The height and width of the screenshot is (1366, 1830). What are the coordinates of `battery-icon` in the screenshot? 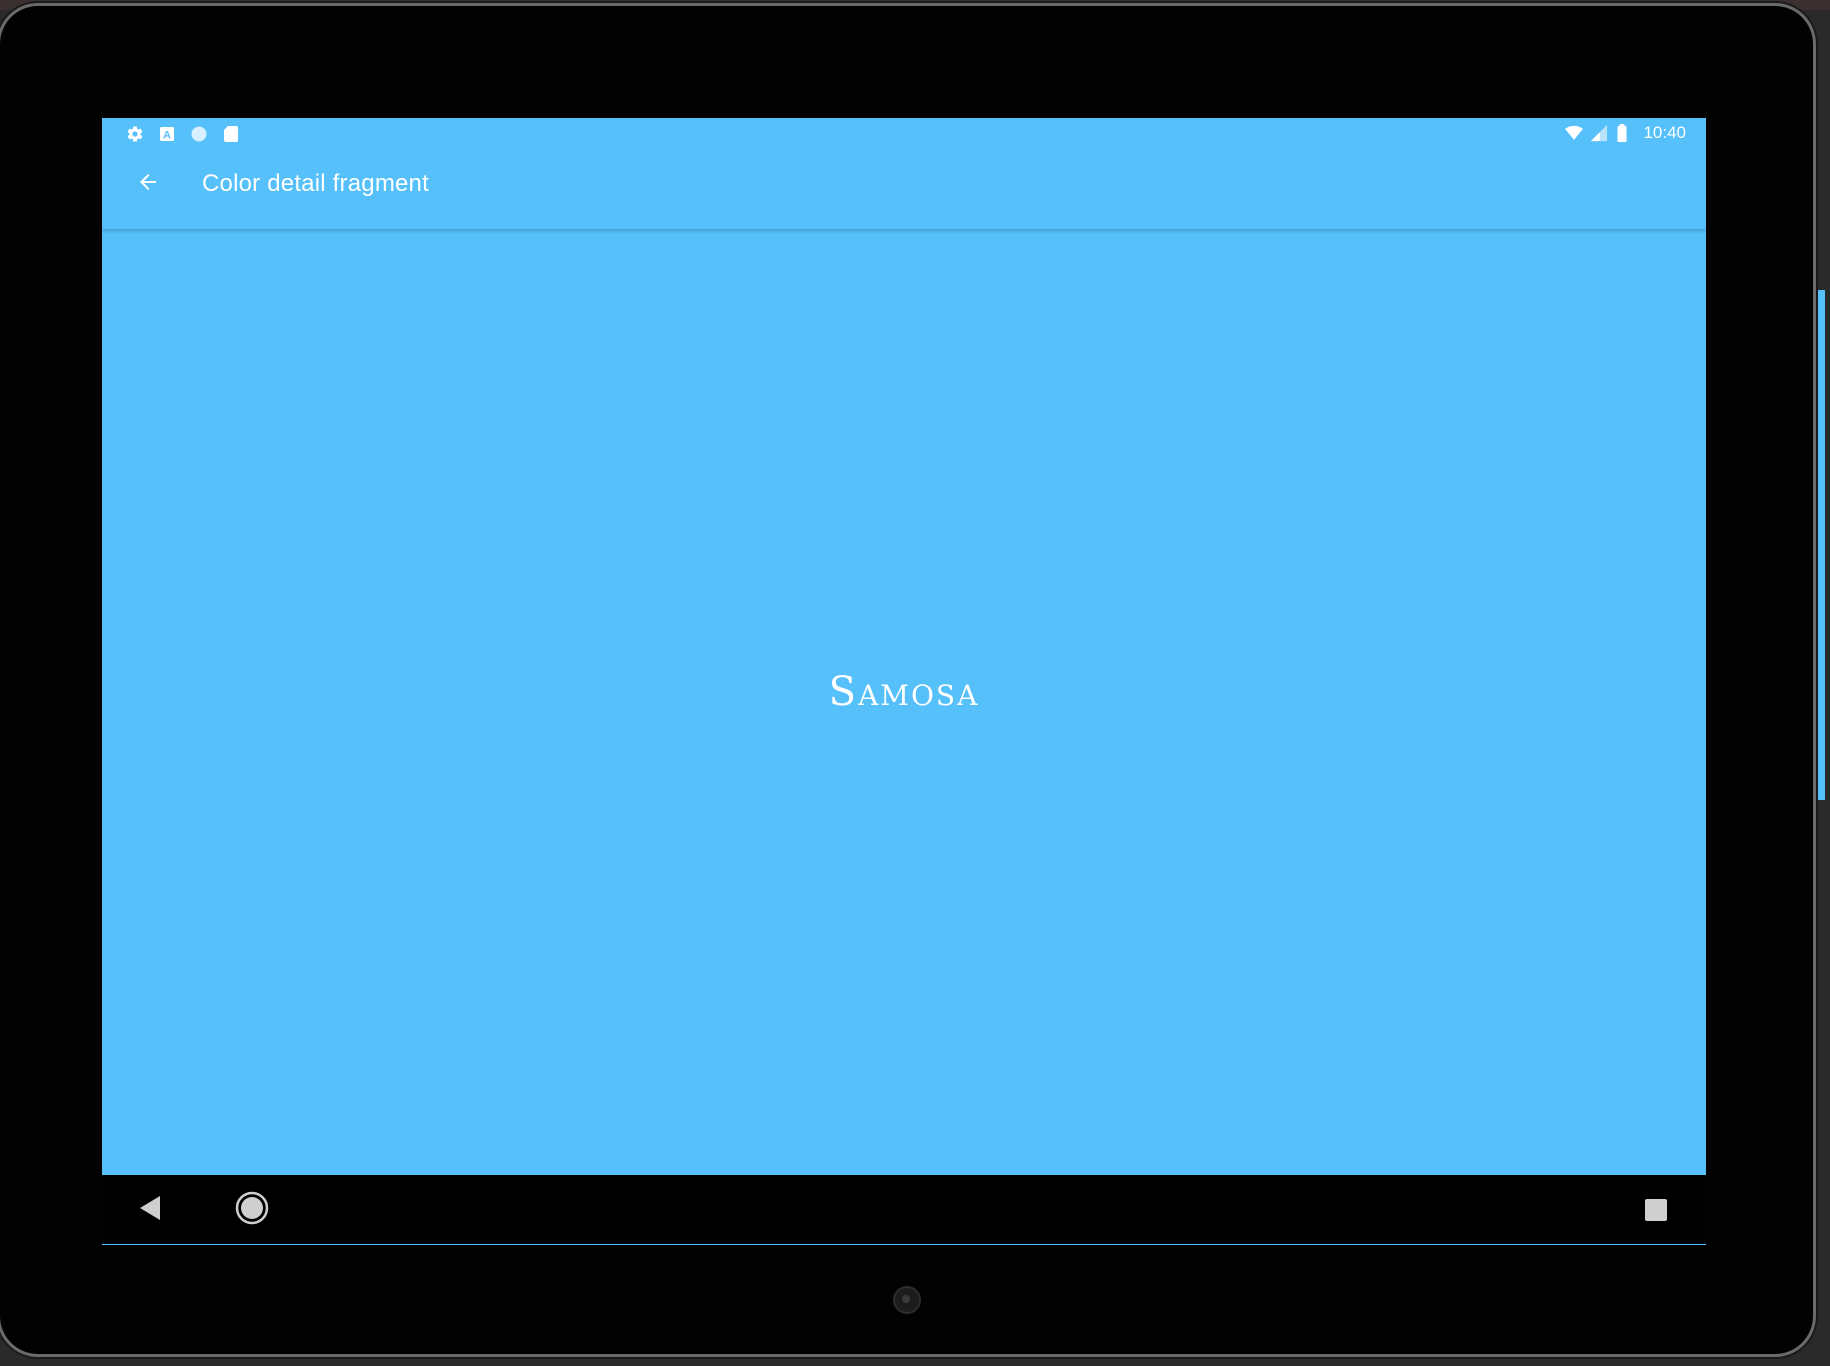 It's located at (1622, 133).